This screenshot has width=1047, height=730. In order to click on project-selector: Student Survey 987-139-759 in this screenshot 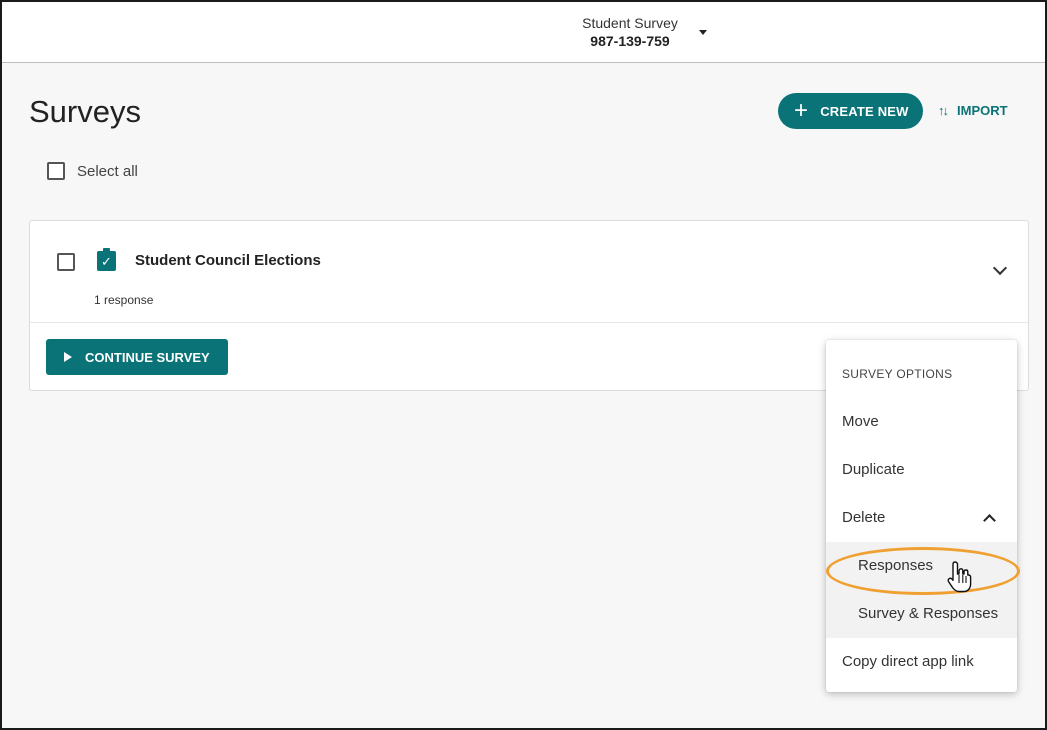, I will do `click(630, 32)`.